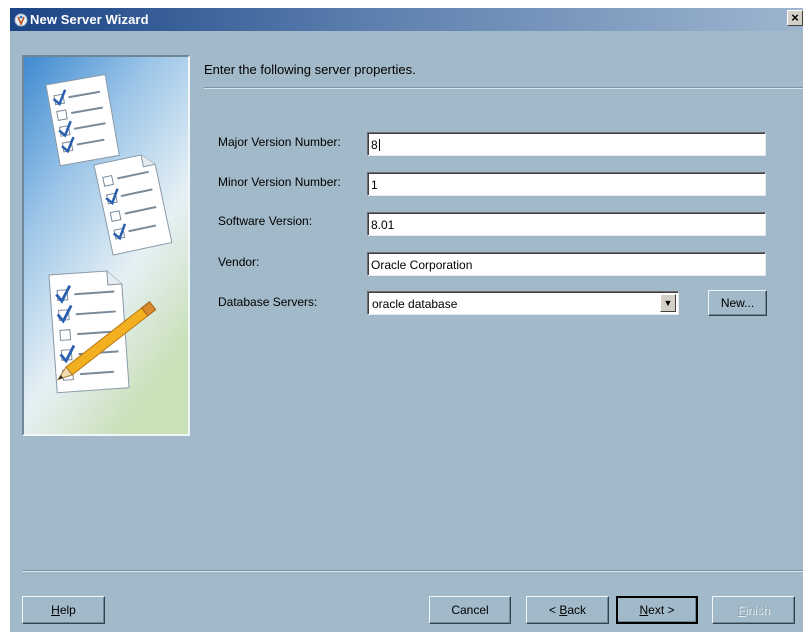 This screenshot has height=632, width=803. Describe the element at coordinates (566, 184) in the screenshot. I see `minor-version-field: 1` at that location.